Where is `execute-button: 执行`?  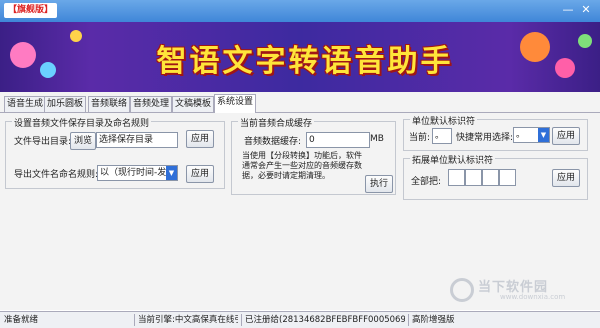 execute-button: 执行 is located at coordinates (379, 184).